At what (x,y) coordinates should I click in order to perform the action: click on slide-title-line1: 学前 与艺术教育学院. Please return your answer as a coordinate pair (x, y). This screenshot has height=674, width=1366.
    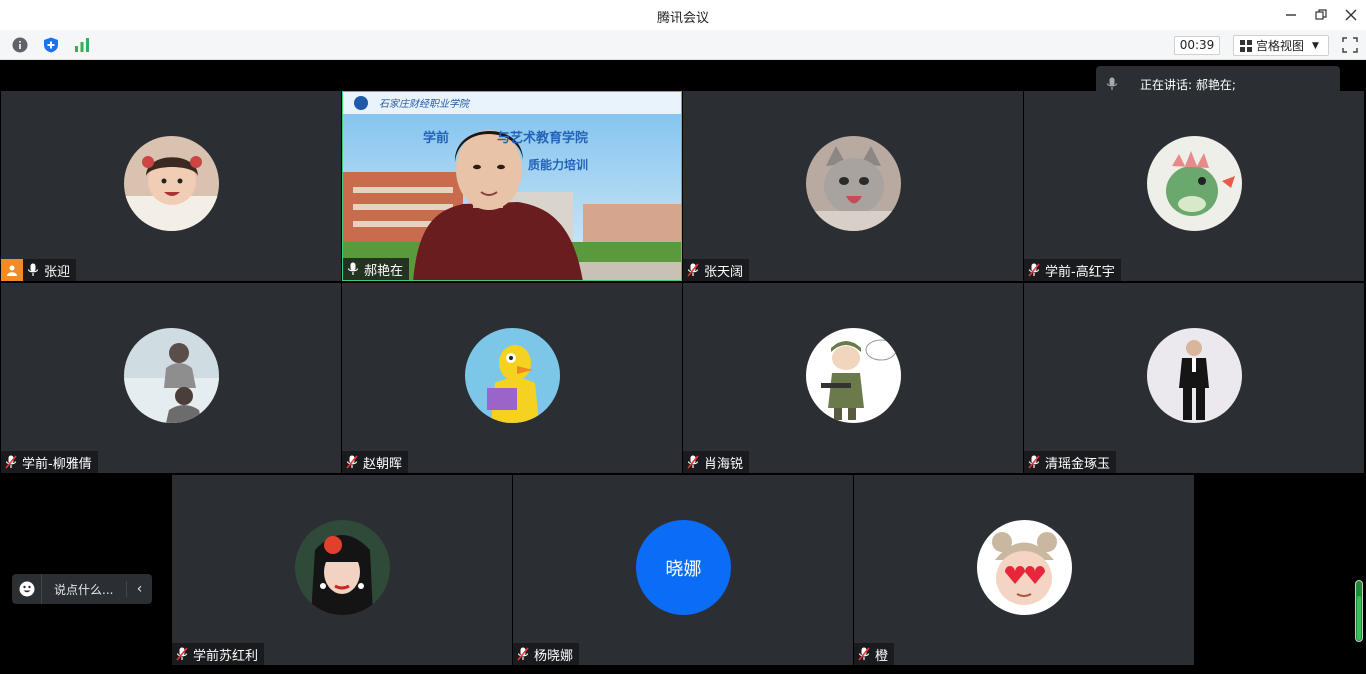
    Looking at the image, I should click on (505, 136).